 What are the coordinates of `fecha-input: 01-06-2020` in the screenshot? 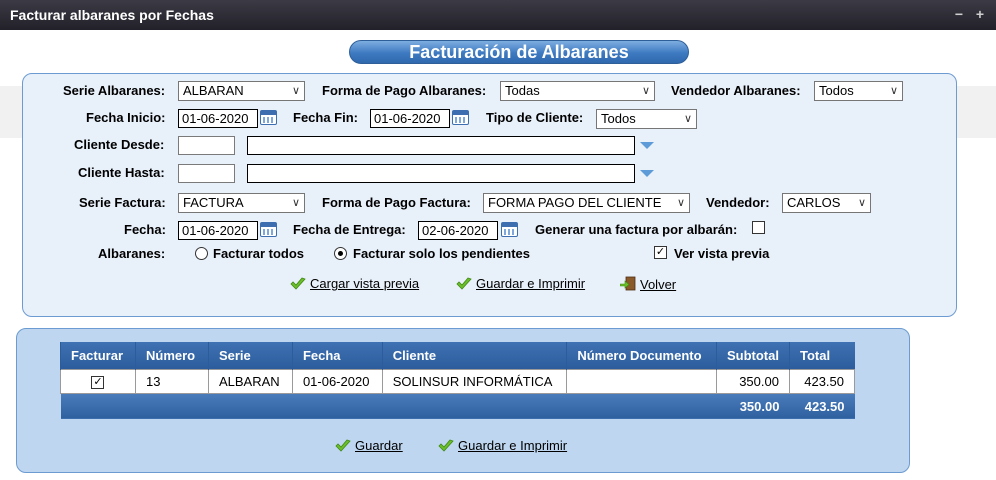 It's located at (218, 230).